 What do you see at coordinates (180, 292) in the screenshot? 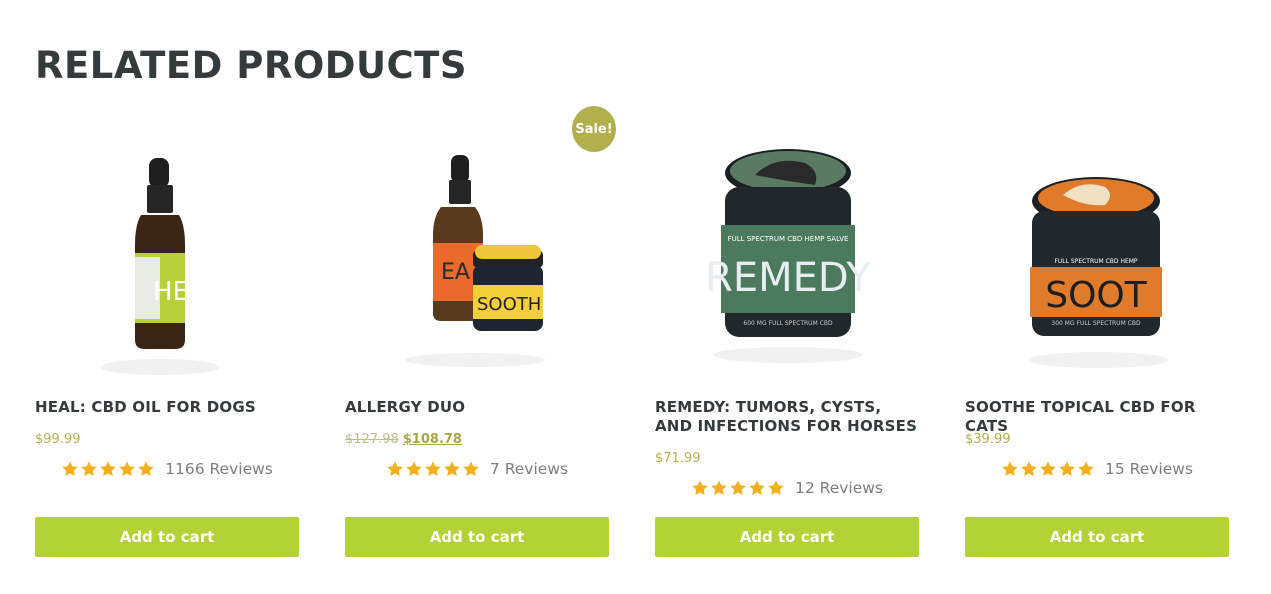
I see `svg-text: HEA` at bounding box center [180, 292].